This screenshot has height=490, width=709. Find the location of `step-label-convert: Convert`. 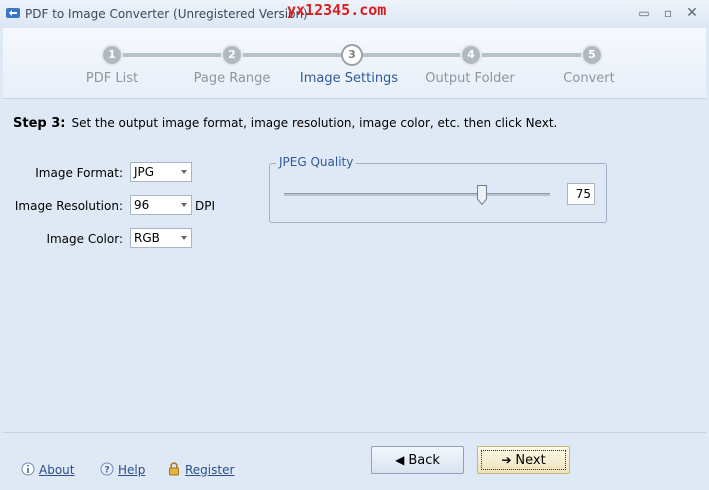

step-label-convert: Convert is located at coordinates (589, 78).